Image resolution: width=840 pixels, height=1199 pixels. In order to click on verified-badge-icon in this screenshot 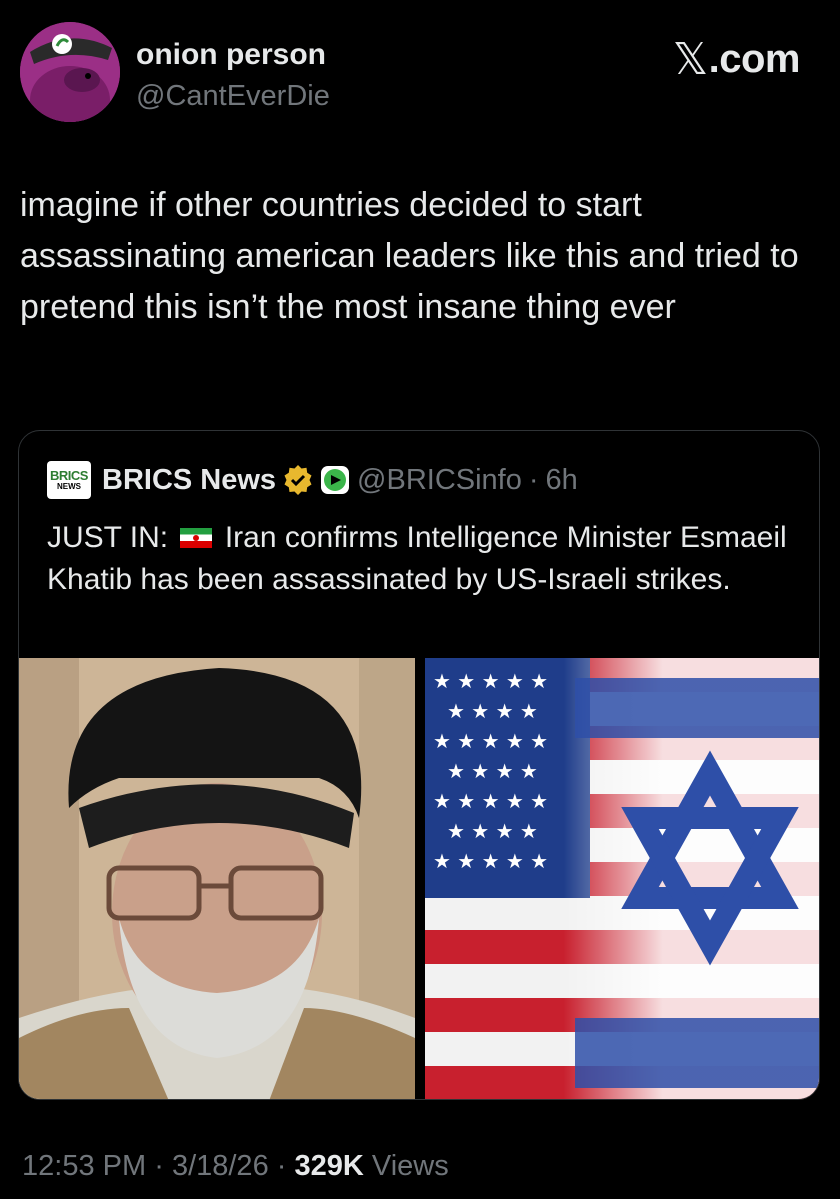, I will do `click(298, 480)`.